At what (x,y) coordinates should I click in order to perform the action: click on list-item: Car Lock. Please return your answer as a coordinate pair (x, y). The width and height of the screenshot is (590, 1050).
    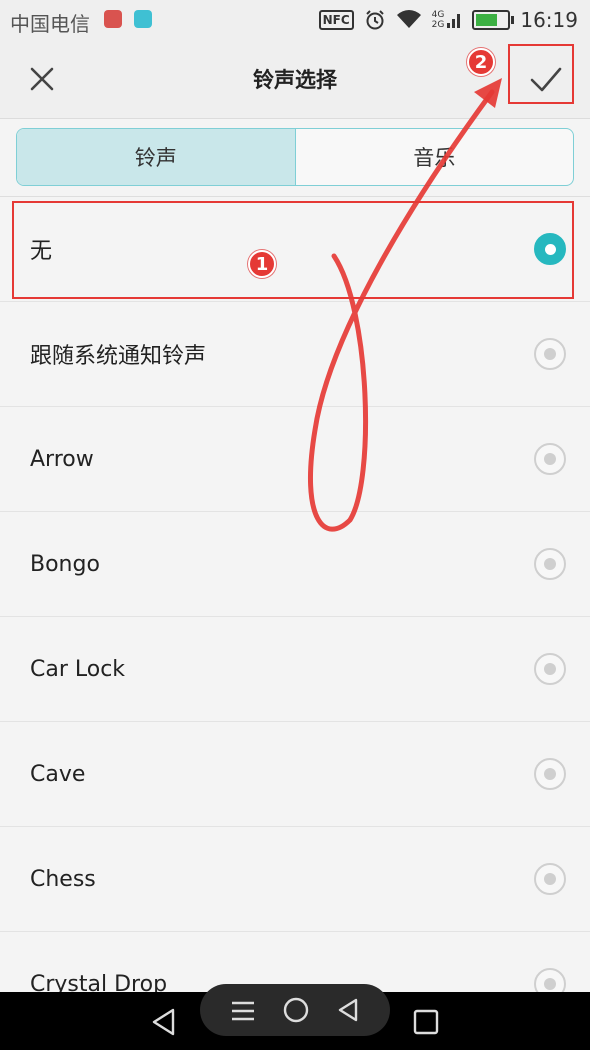
    Looking at the image, I should click on (295, 669).